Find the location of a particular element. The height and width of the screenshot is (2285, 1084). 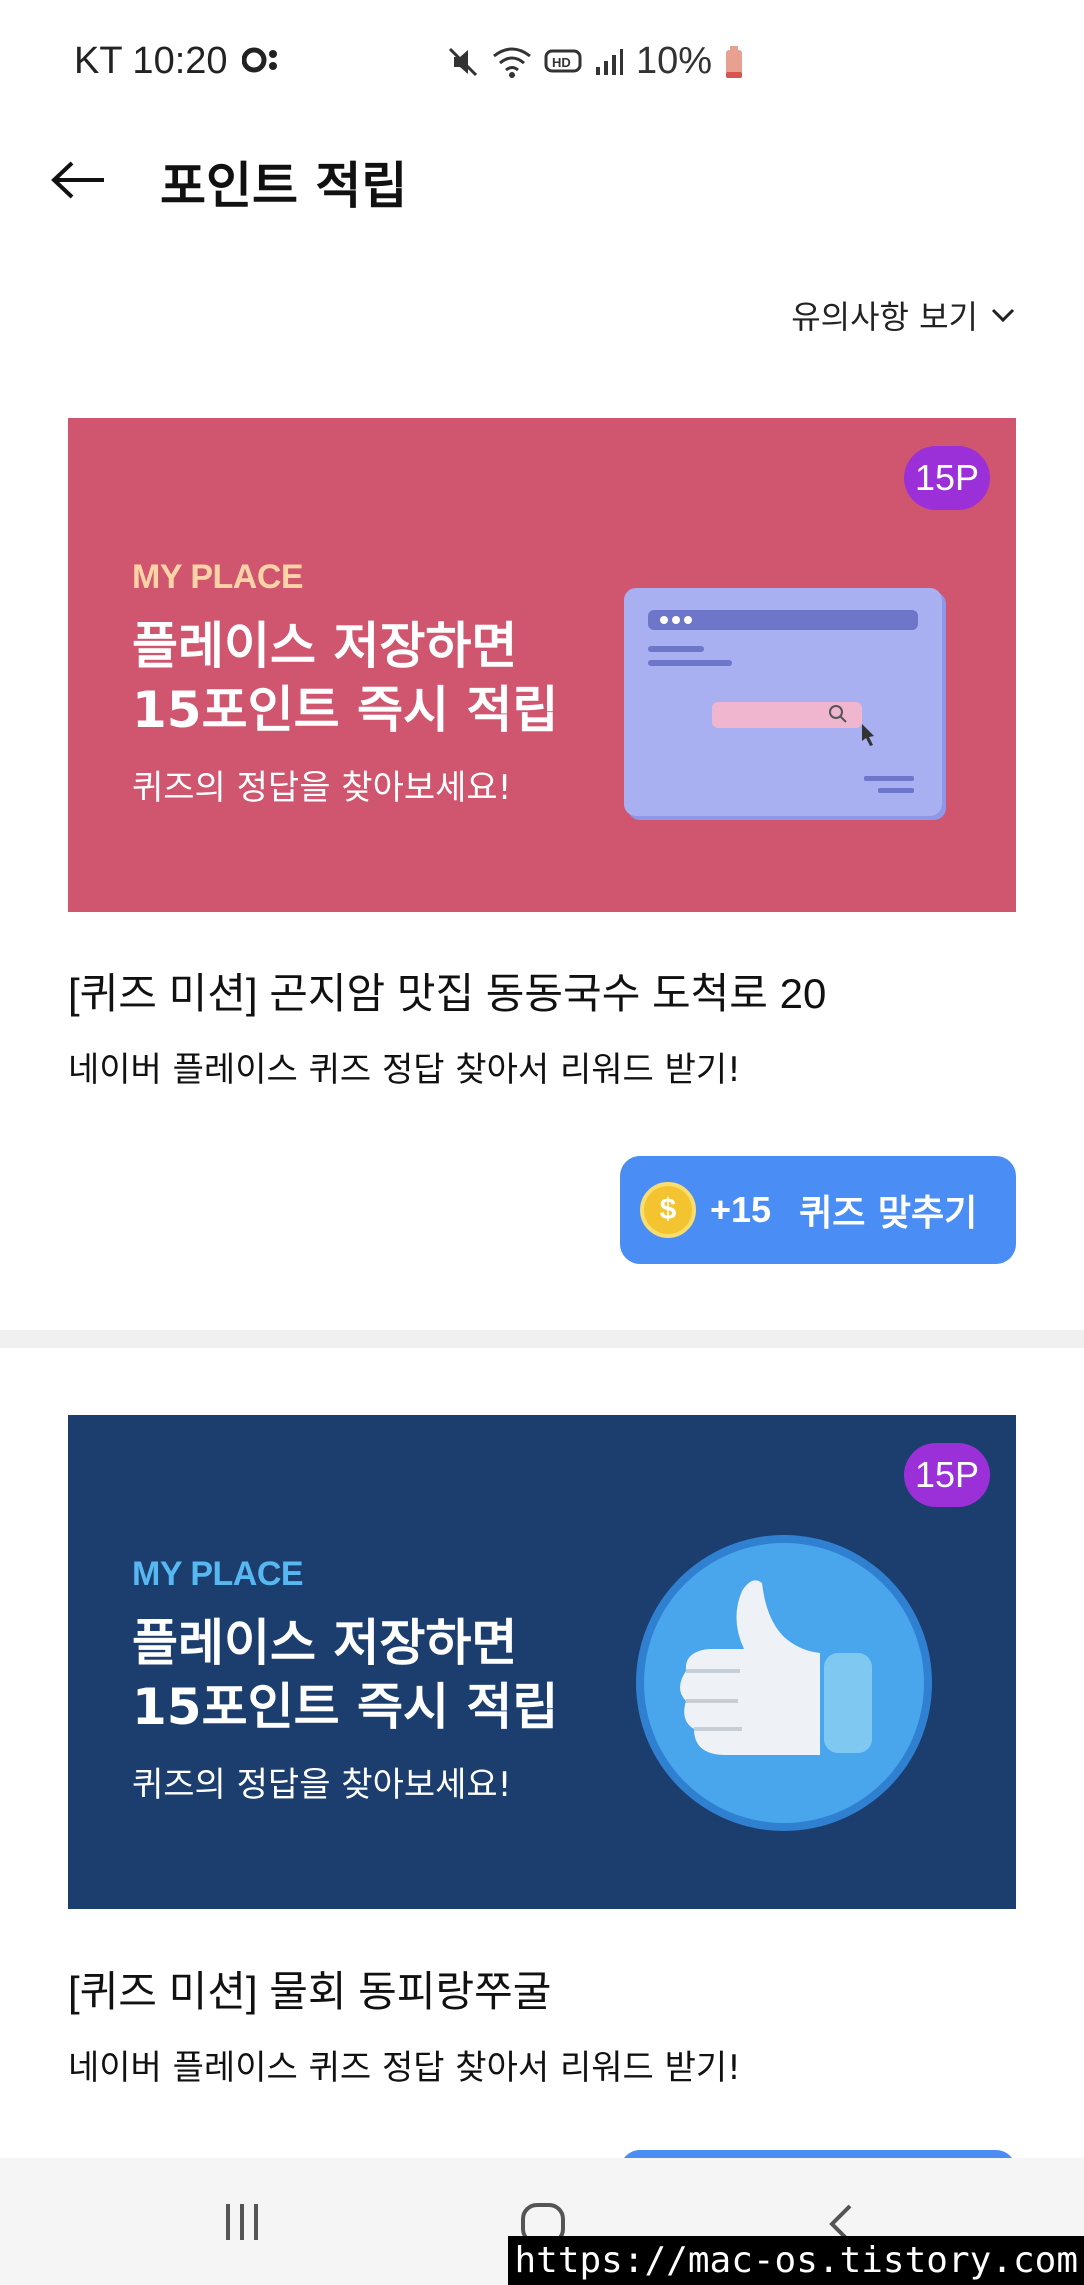

thumbs-up-illustration is located at coordinates (784, 1683).